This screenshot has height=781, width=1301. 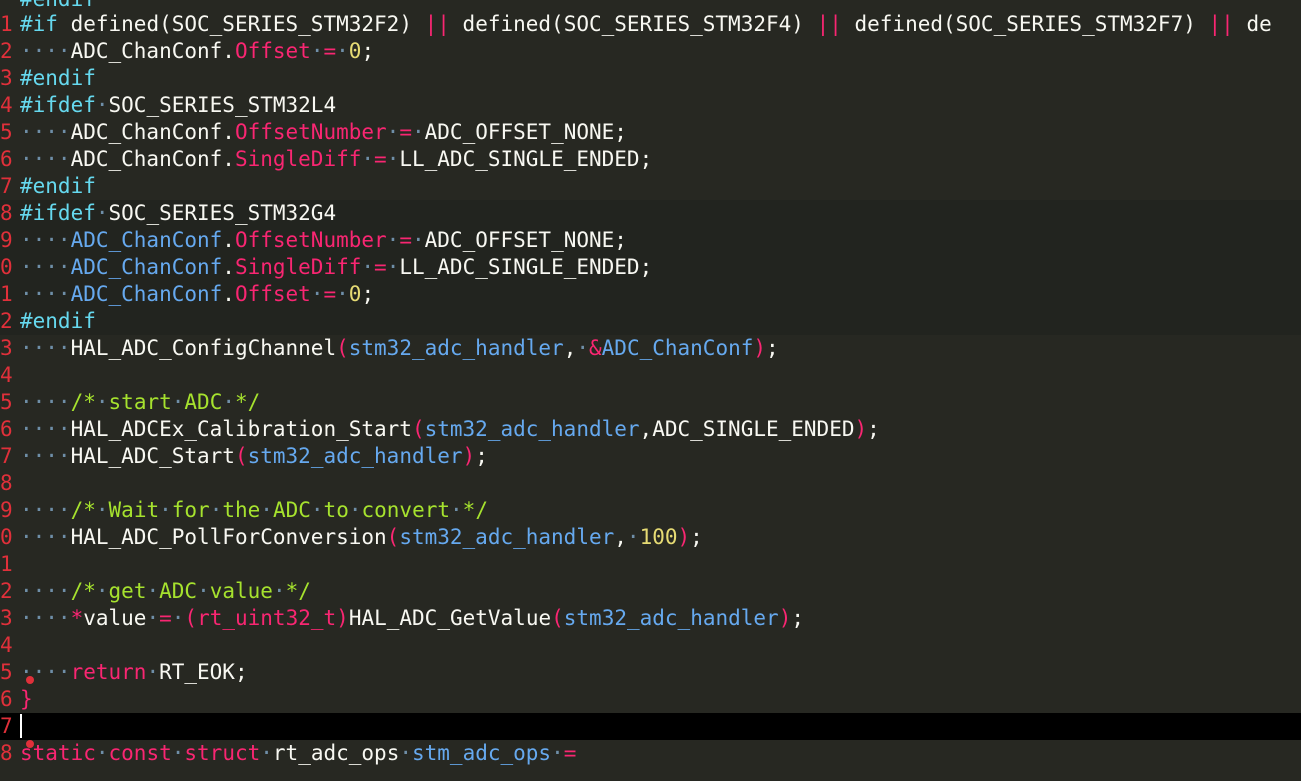 What do you see at coordinates (650, 726) in the screenshot?
I see `current-line: 7` at bounding box center [650, 726].